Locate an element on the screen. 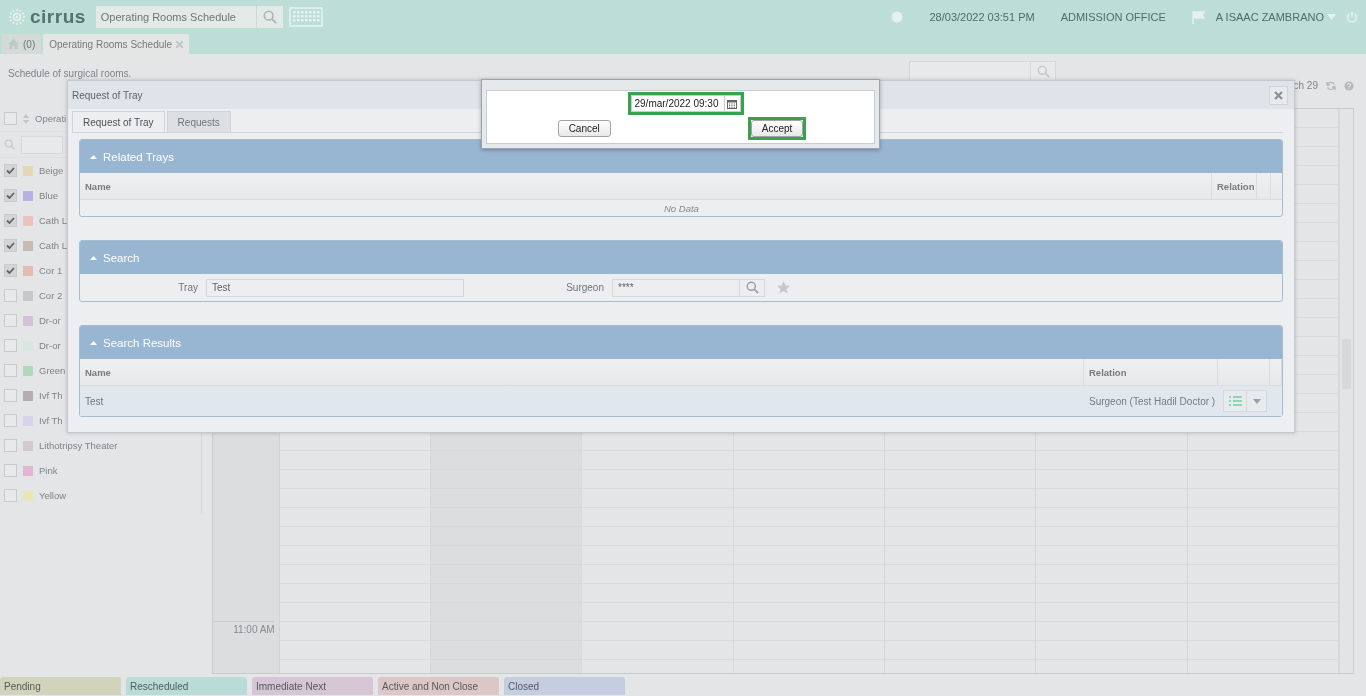 This screenshot has height=696, width=1366. tab: Requests is located at coordinates (198, 121).